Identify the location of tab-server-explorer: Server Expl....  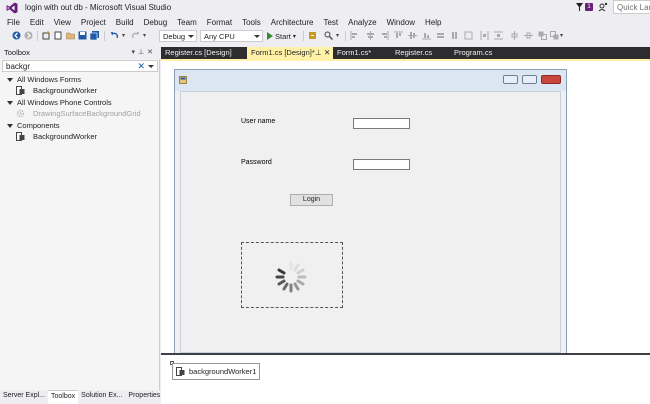
(24, 397).